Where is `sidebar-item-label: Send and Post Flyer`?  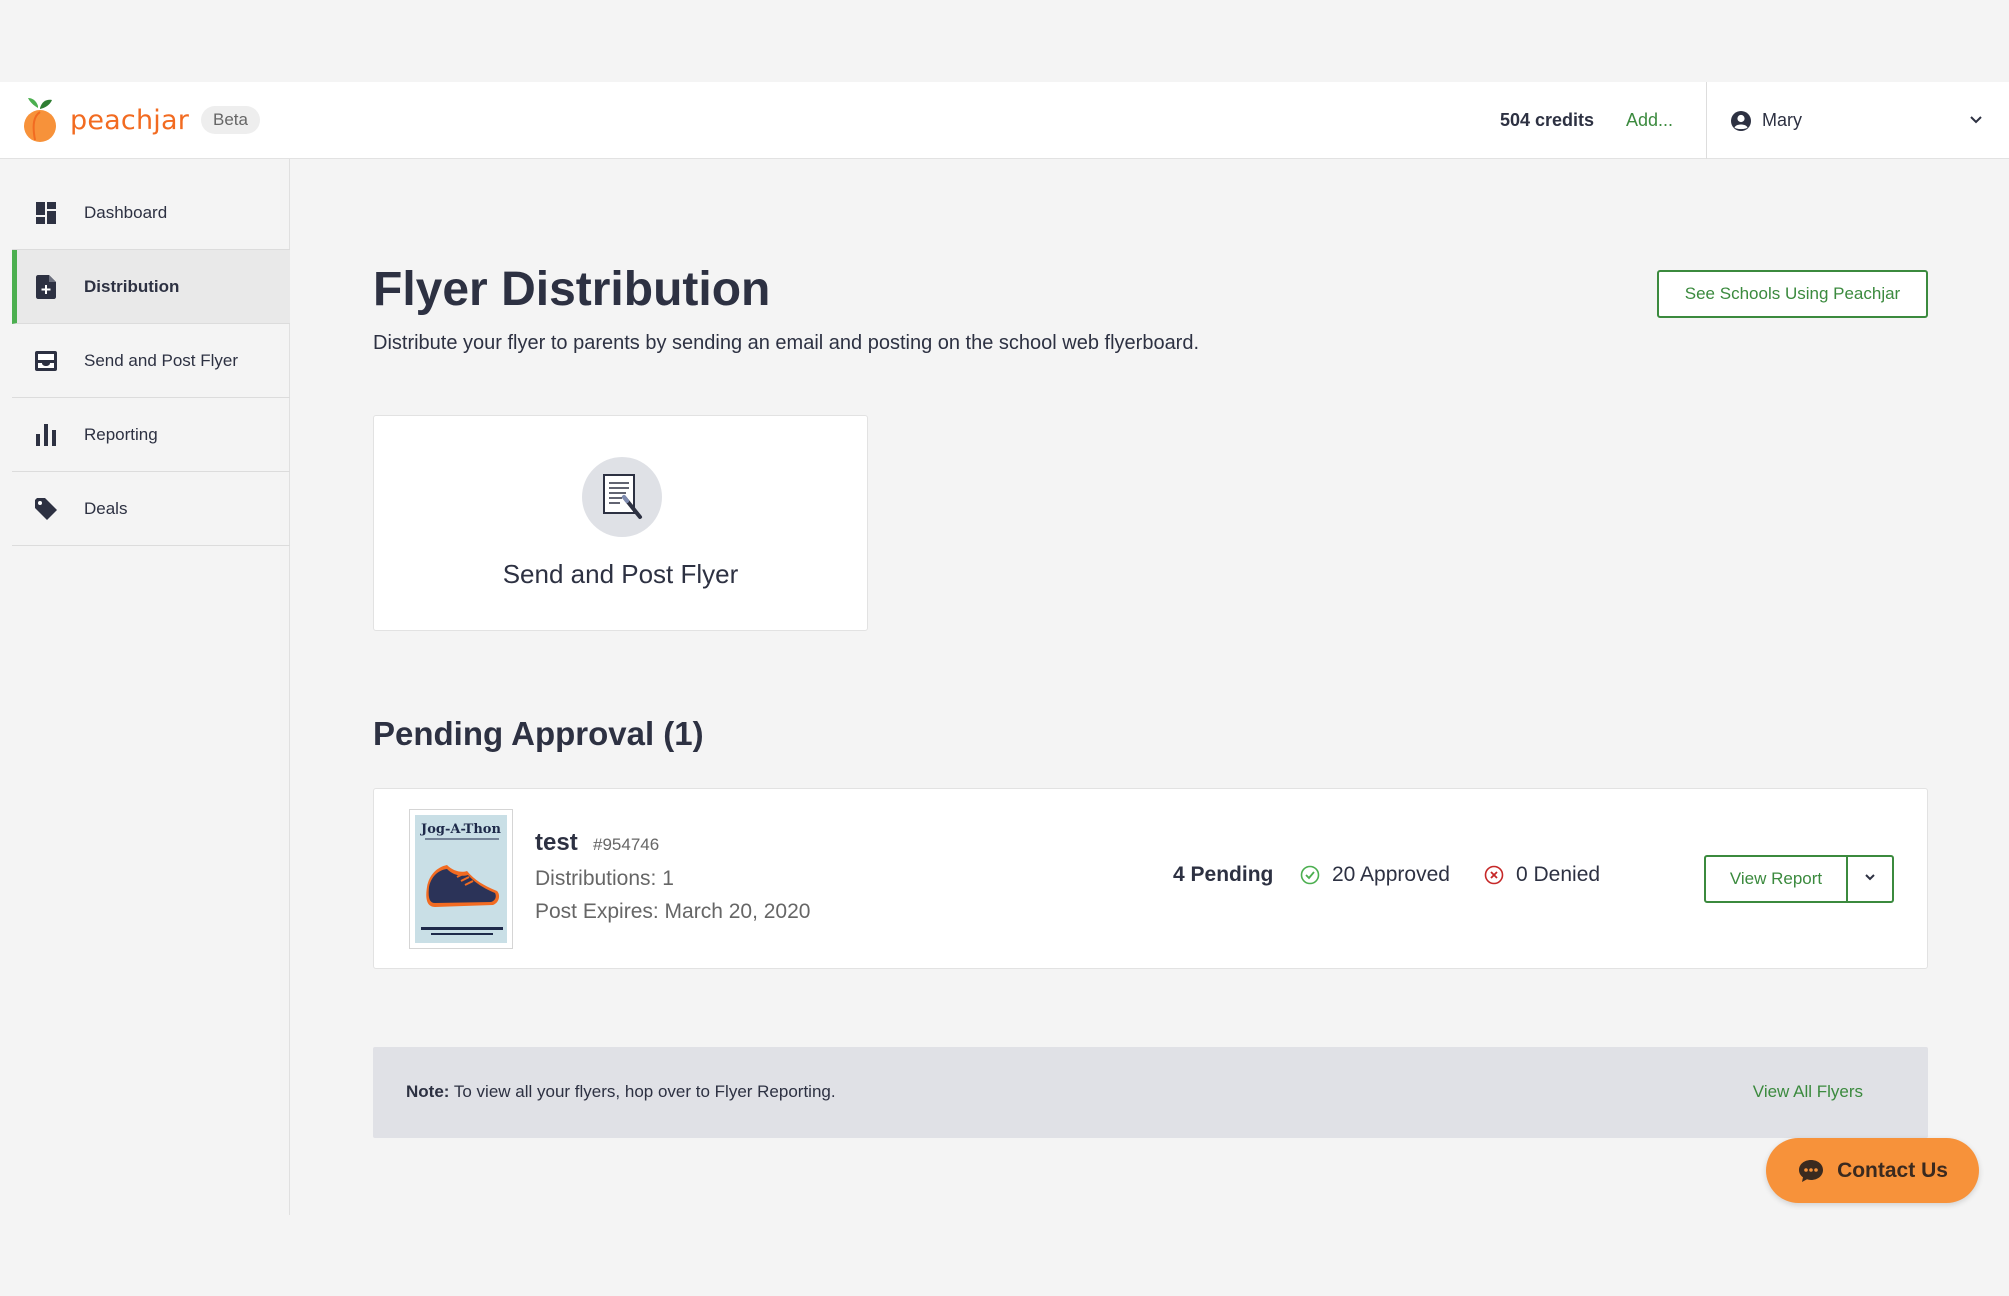 sidebar-item-label: Send and Post Flyer is located at coordinates (161, 360).